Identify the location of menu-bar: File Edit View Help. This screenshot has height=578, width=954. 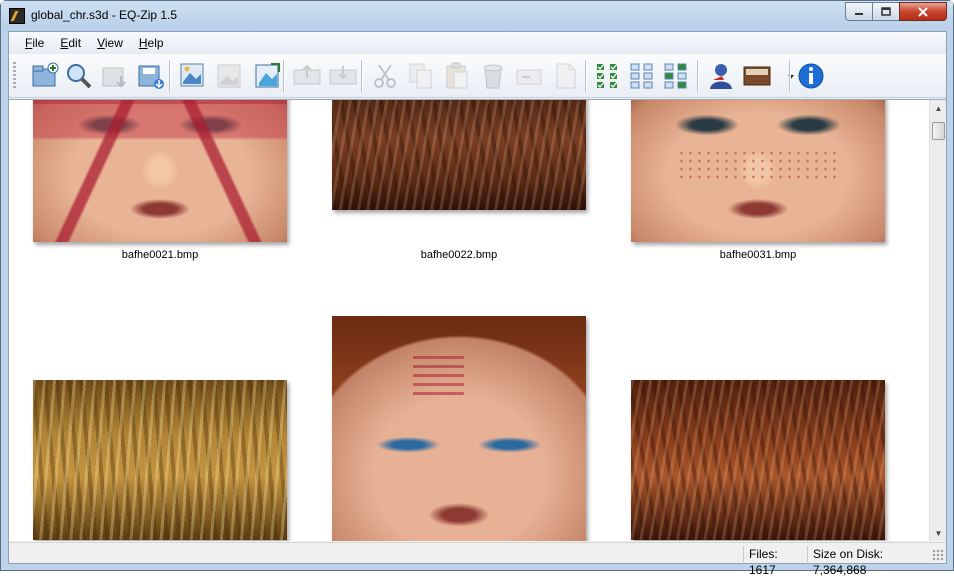
(477, 43).